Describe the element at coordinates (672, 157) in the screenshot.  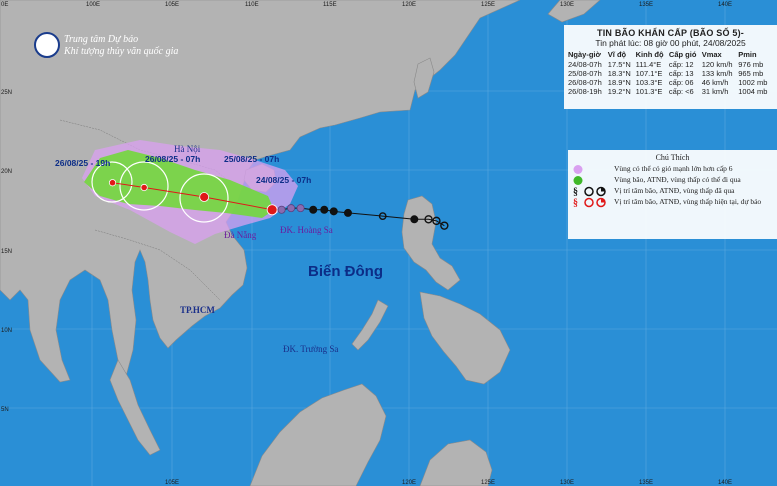
I see `legend-title: Chú Thích` at that location.